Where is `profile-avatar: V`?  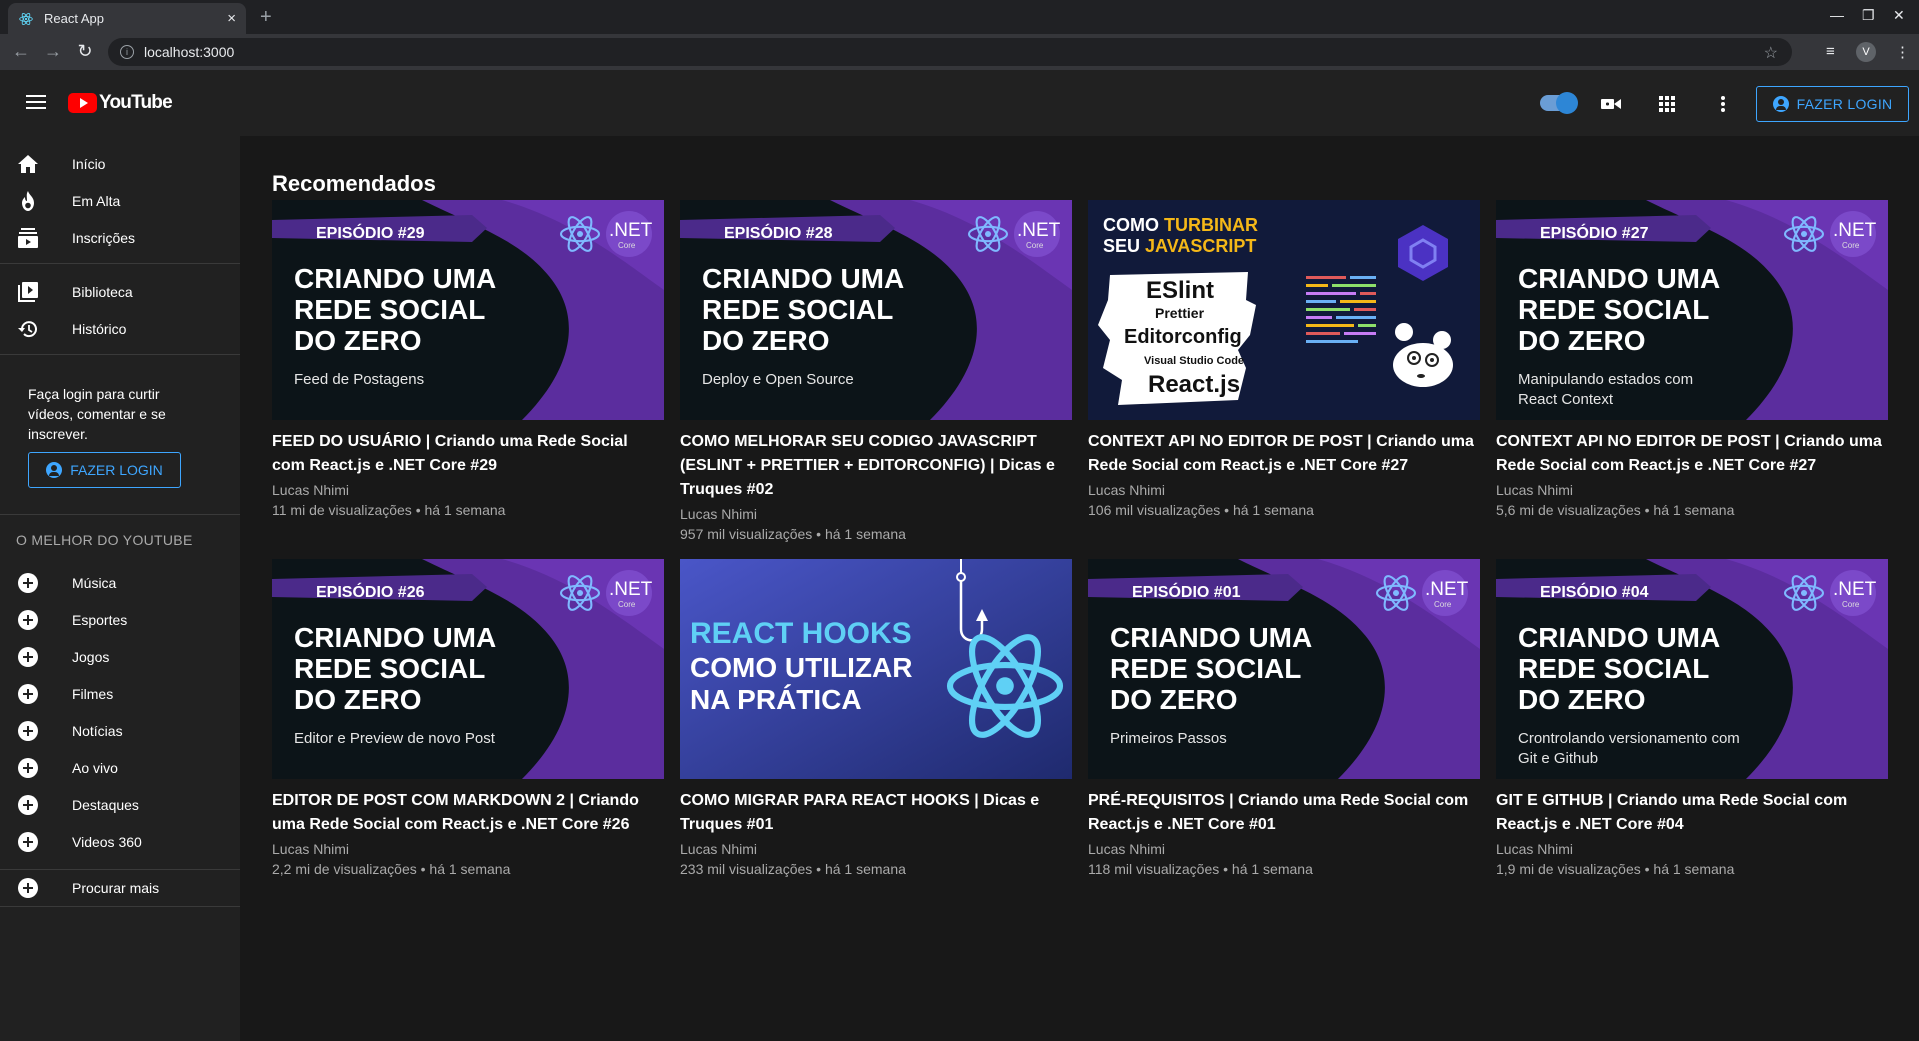 profile-avatar: V is located at coordinates (1866, 52).